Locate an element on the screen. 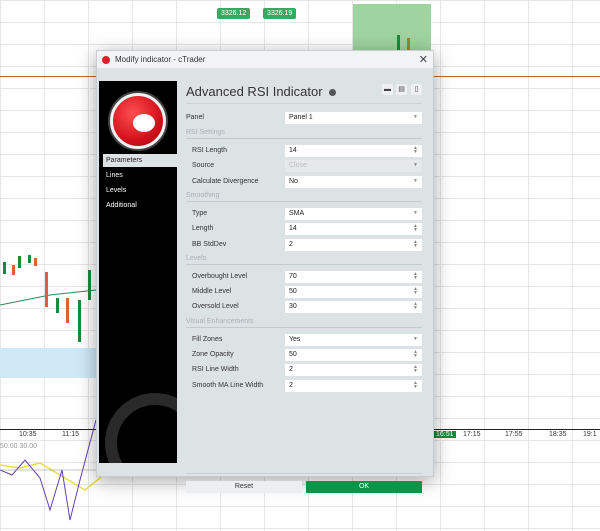  zone-opacity-input: 50 ▲ ▼ is located at coordinates (353, 355).